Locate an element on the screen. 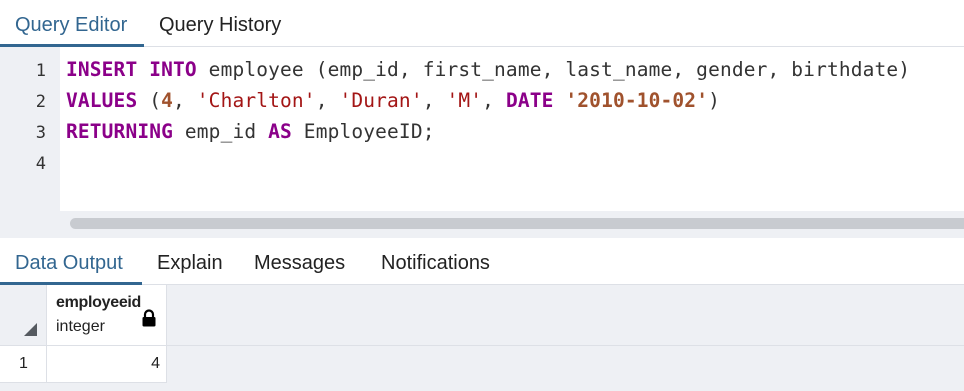 The width and height of the screenshot is (964, 391). string-literal: 'M' is located at coordinates (464, 100).